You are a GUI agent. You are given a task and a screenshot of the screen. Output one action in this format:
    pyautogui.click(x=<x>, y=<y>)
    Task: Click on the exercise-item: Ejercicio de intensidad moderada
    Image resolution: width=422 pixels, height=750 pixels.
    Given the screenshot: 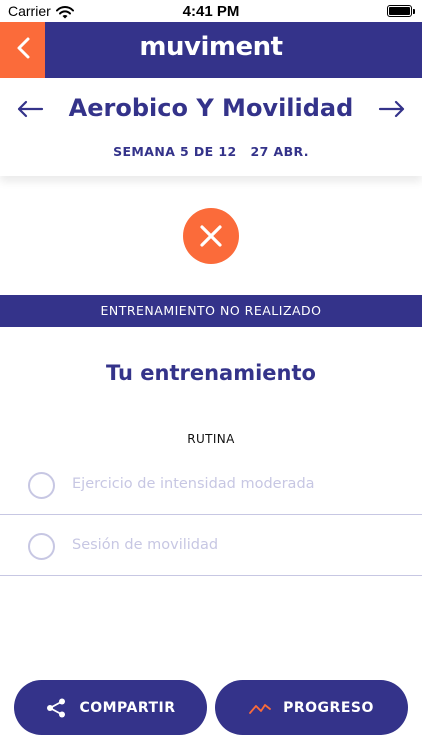 What is the action you would take?
    pyautogui.click(x=211, y=485)
    